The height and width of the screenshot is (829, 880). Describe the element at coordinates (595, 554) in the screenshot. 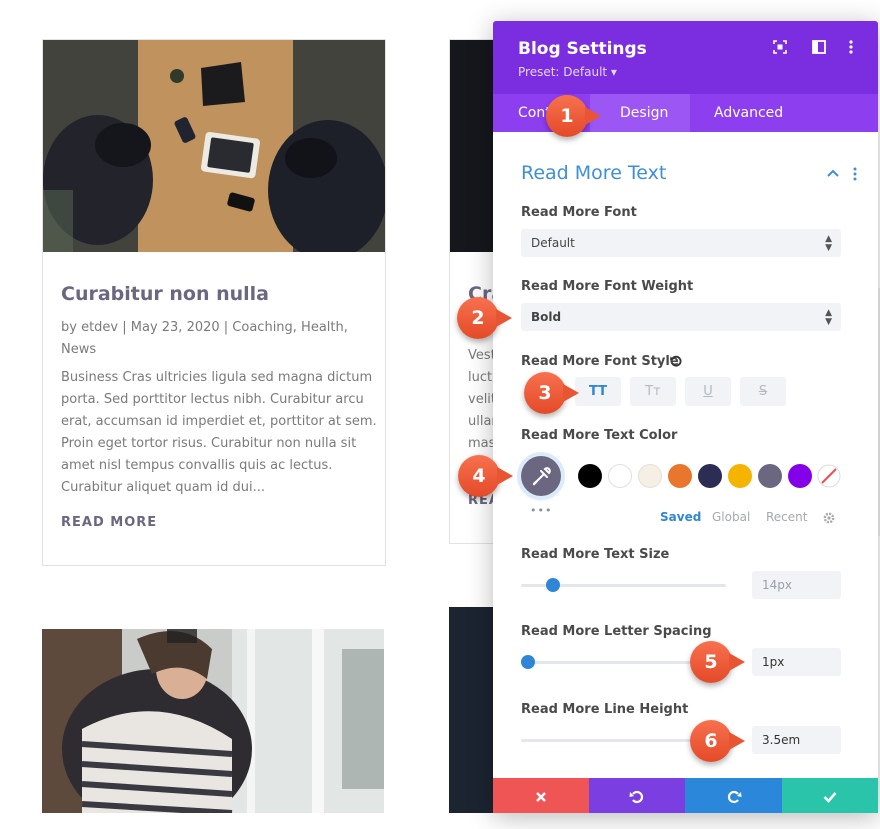

I see `text-size-label: Read More Text Size` at that location.